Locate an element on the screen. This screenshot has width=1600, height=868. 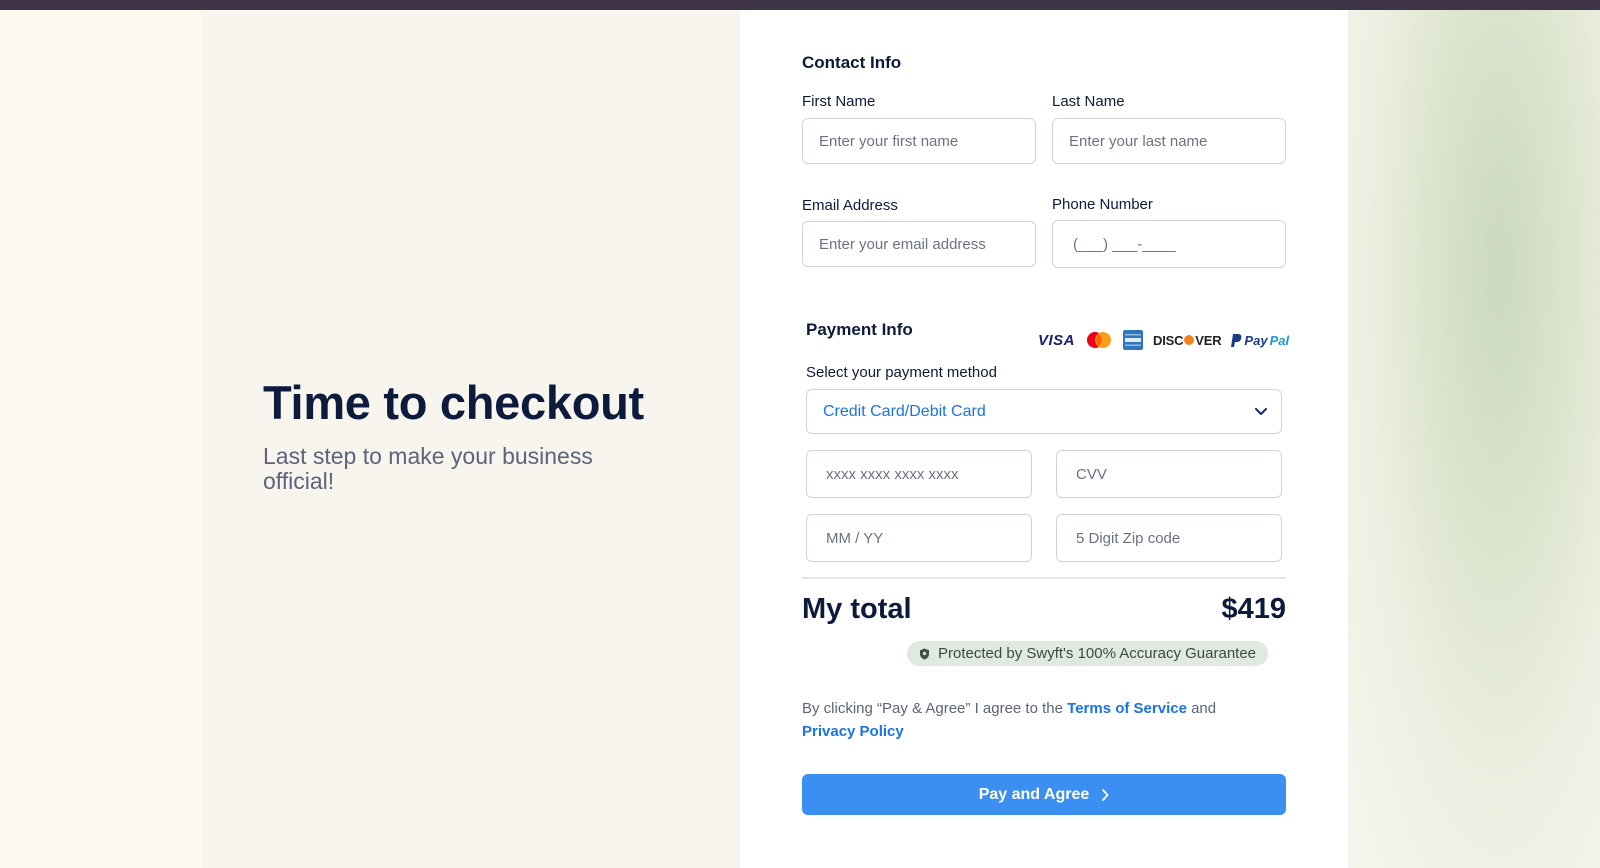
phone-field is located at coordinates (1169, 244).